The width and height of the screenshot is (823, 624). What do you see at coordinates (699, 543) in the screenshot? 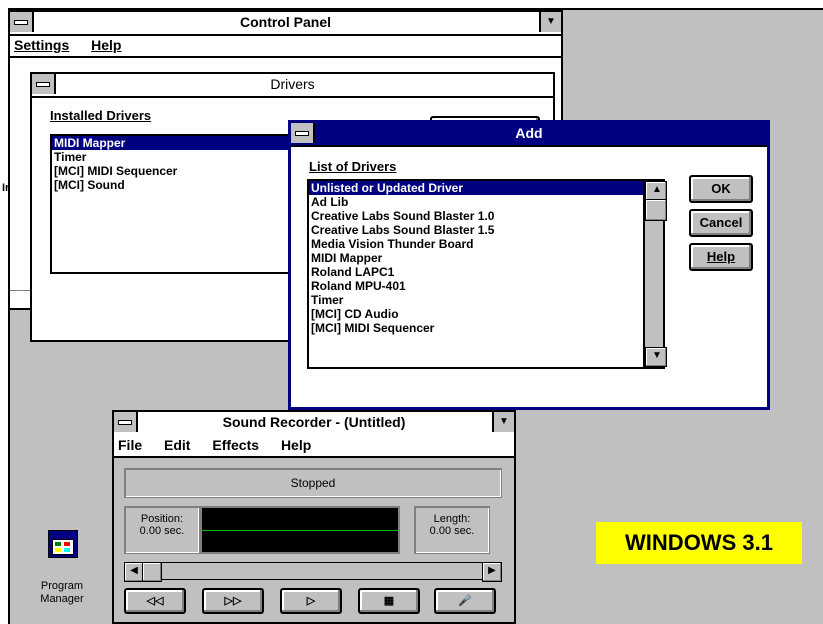
I see `windows-version-banner: WINDOWS 3.1` at bounding box center [699, 543].